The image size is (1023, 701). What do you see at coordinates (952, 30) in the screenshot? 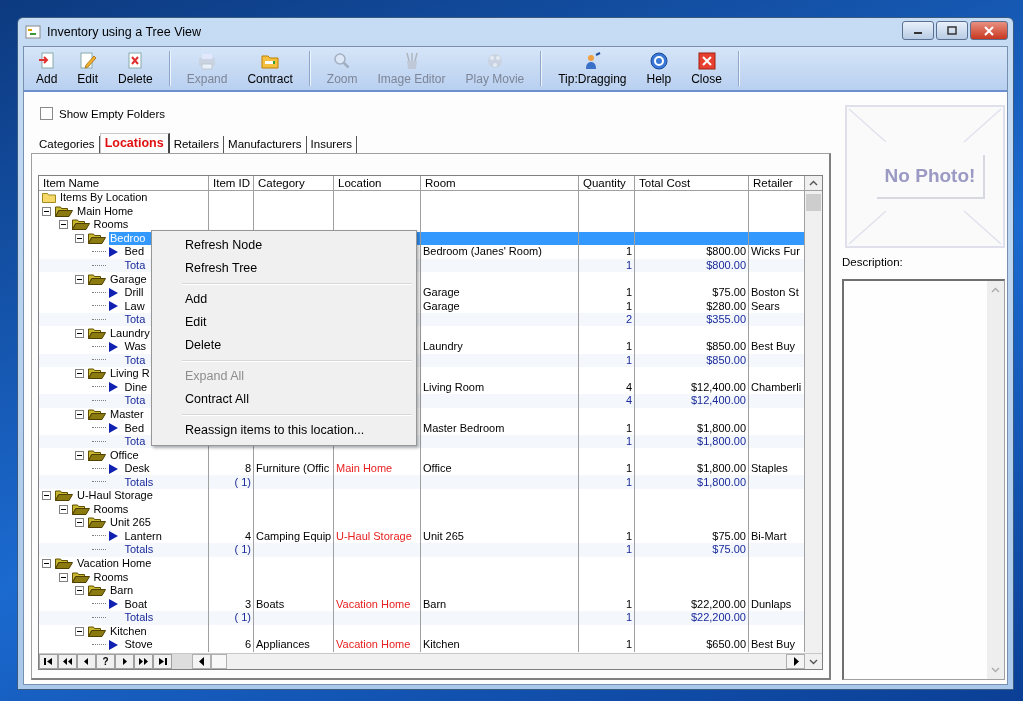
I see `maximize-button` at bounding box center [952, 30].